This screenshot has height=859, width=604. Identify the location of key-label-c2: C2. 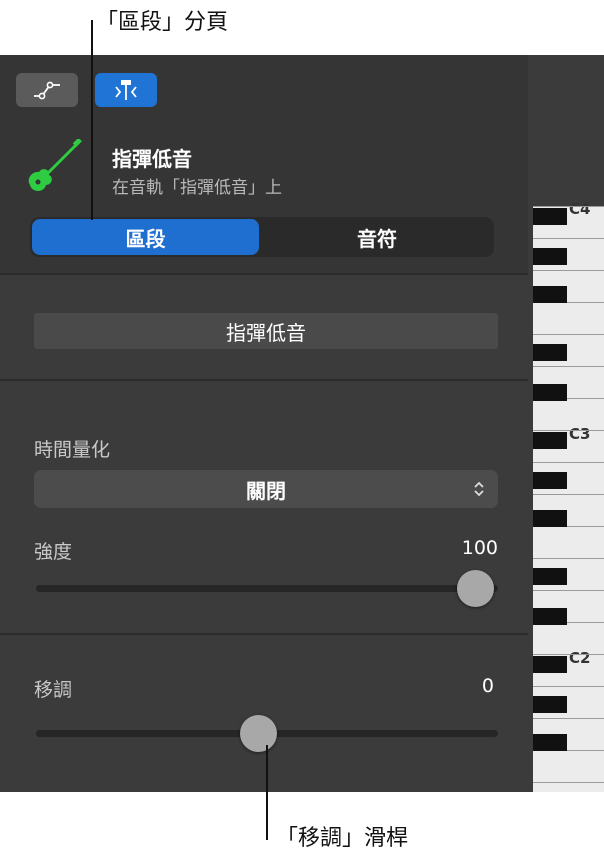
(580, 658).